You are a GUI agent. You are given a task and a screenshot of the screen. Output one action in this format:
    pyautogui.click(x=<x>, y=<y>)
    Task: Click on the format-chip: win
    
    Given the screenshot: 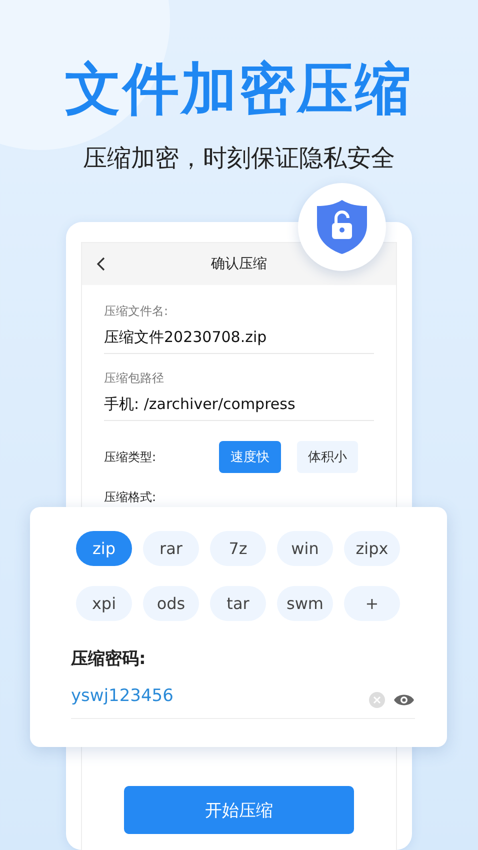 What is the action you would take?
    pyautogui.click(x=305, y=548)
    